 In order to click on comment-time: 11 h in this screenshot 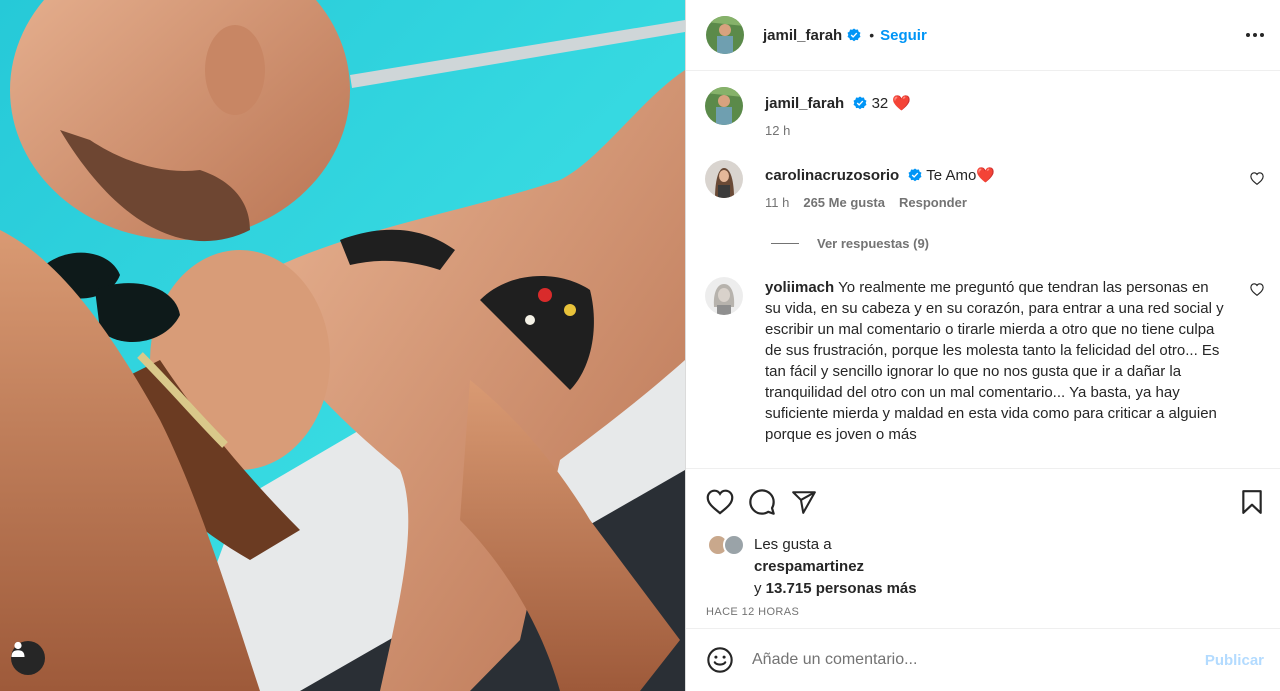, I will do `click(777, 202)`.